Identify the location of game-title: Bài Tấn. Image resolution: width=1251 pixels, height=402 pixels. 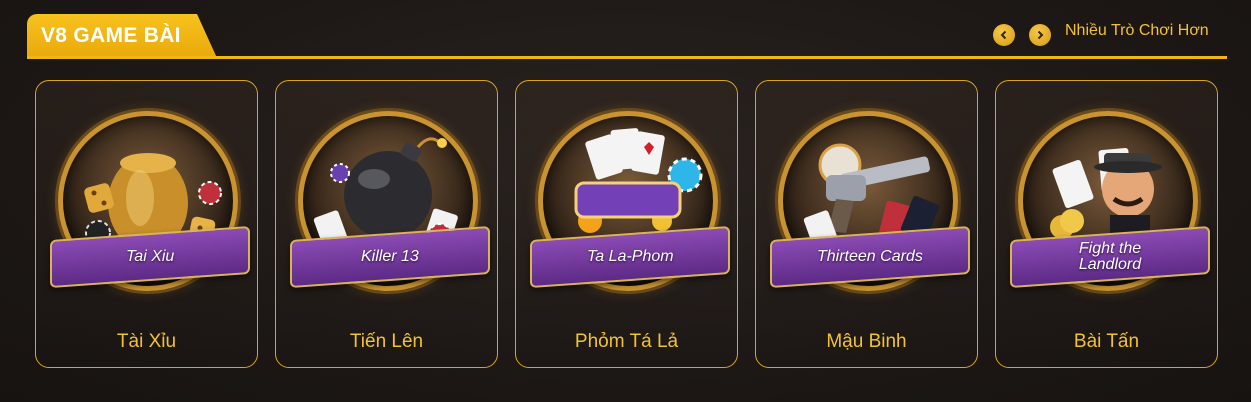
(1106, 341).